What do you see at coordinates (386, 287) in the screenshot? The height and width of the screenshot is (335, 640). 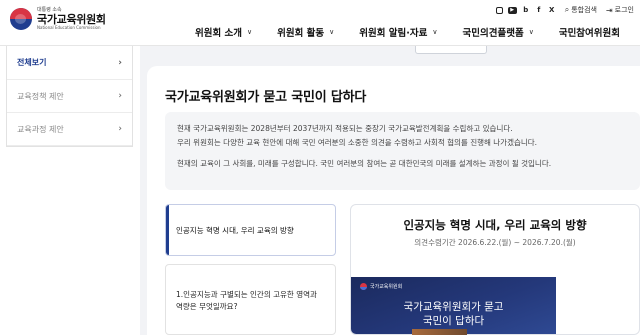 I see `banner-logo-text: 국가교육위원회` at bounding box center [386, 287].